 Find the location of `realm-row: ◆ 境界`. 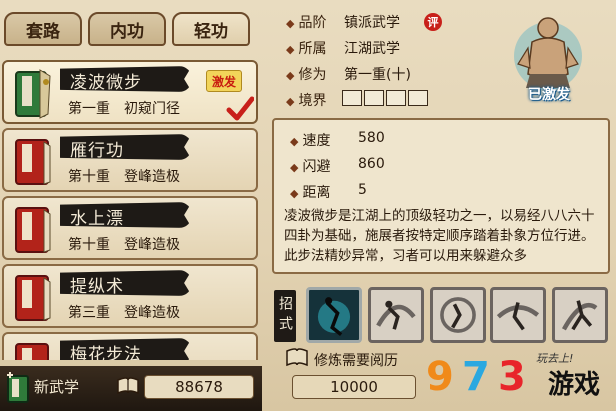

realm-row: ◆ 境界 is located at coordinates (306, 100).